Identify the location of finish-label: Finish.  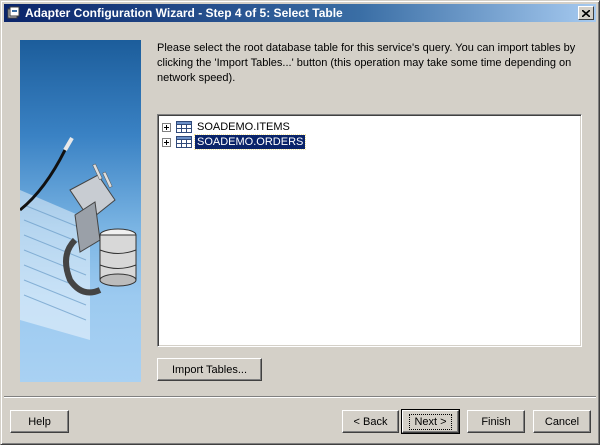
(496, 421).